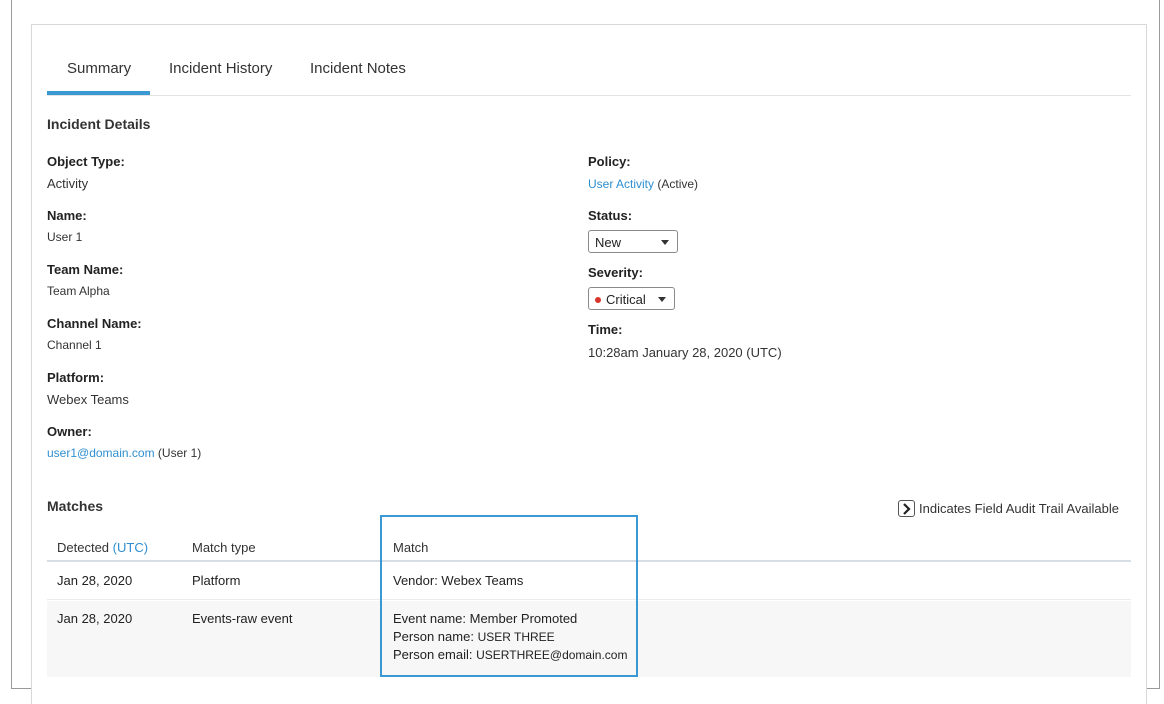 The height and width of the screenshot is (704, 1164). Describe the element at coordinates (216, 580) in the screenshot. I see `match-type-cell: Platform` at that location.